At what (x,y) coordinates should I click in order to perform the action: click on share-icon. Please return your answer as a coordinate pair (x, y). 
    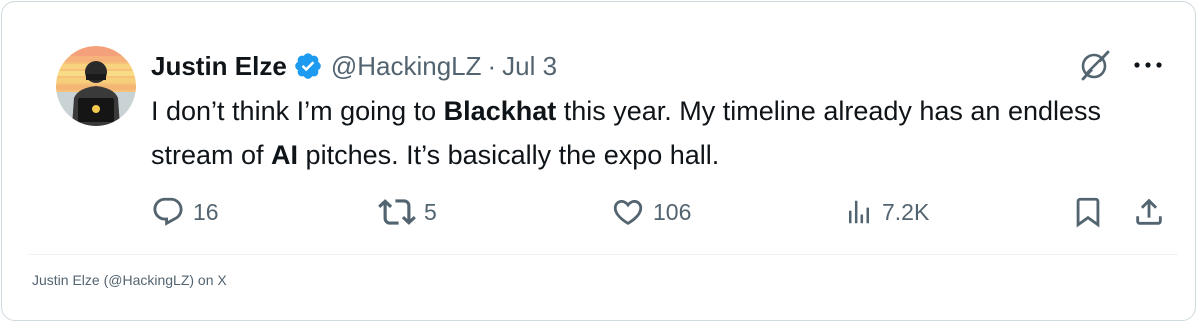
    Looking at the image, I should click on (1149, 211).